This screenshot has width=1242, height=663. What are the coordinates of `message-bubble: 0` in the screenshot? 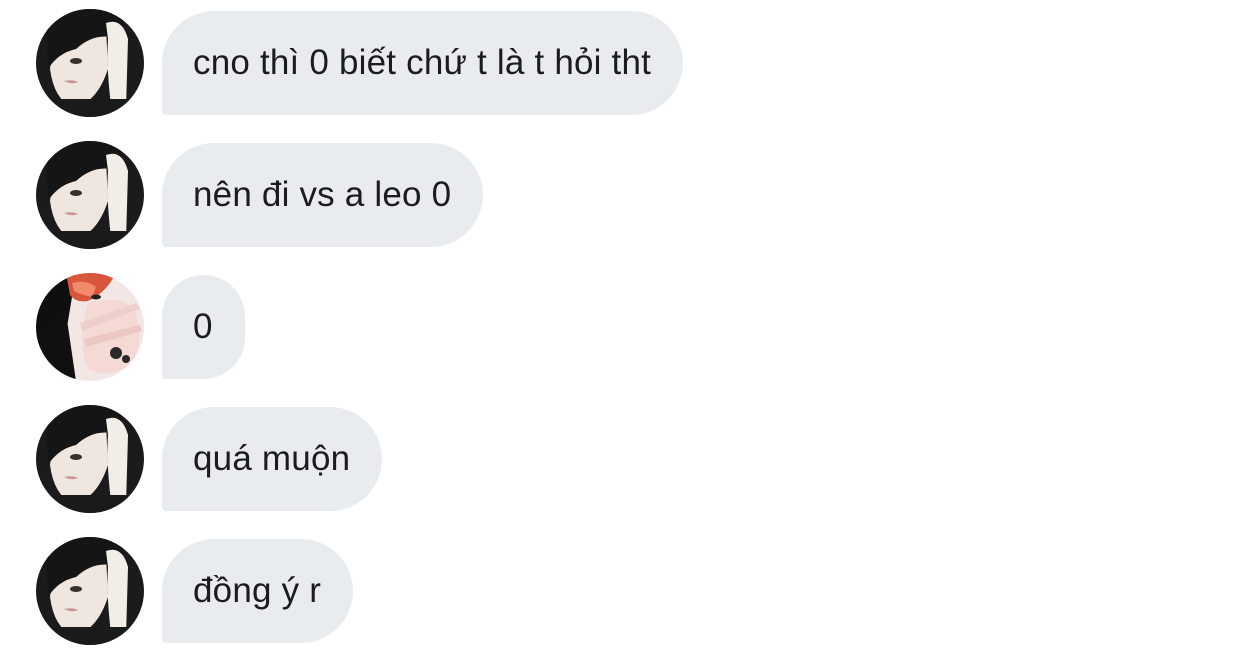 It's located at (203, 327).